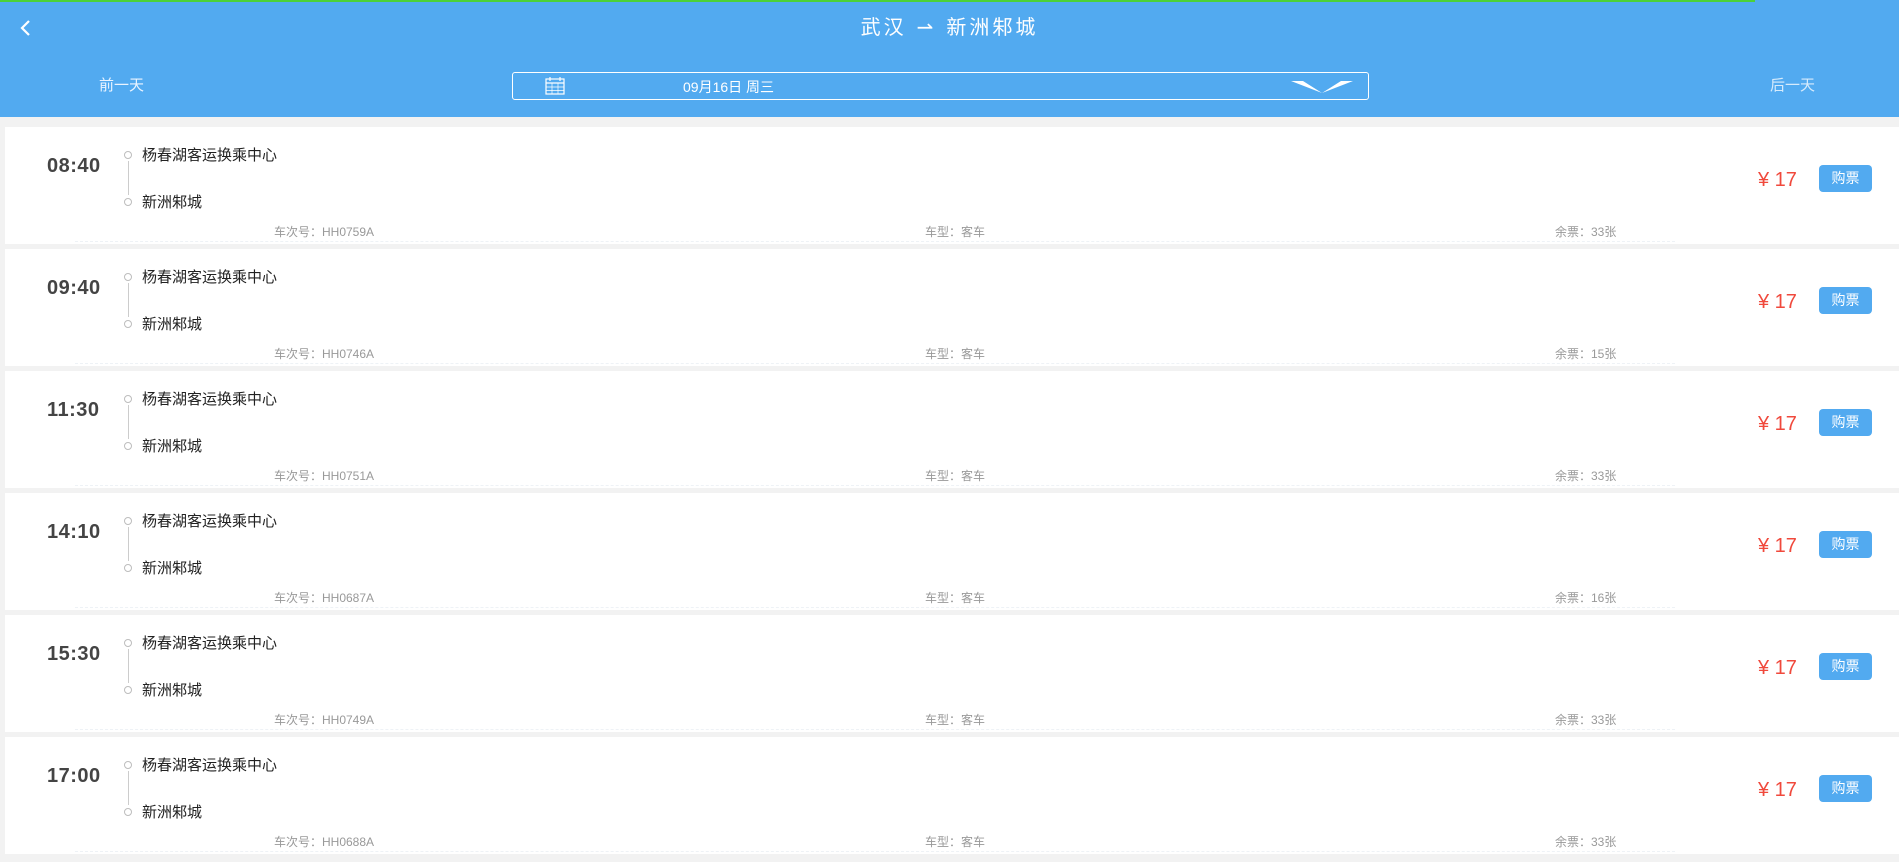 Image resolution: width=1899 pixels, height=862 pixels. I want to click on remaining-tickets: 余票：15张, so click(1586, 354).